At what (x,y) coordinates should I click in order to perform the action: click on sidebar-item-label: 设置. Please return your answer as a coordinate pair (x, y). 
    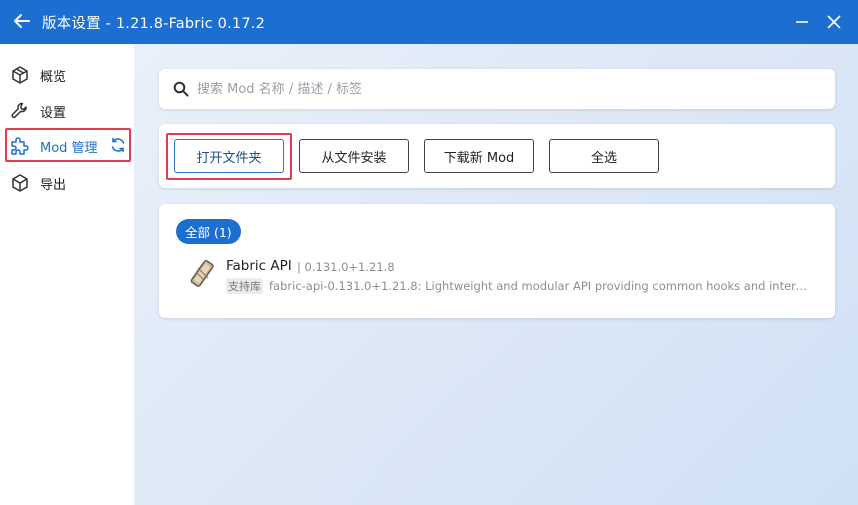
    Looking at the image, I should click on (53, 113).